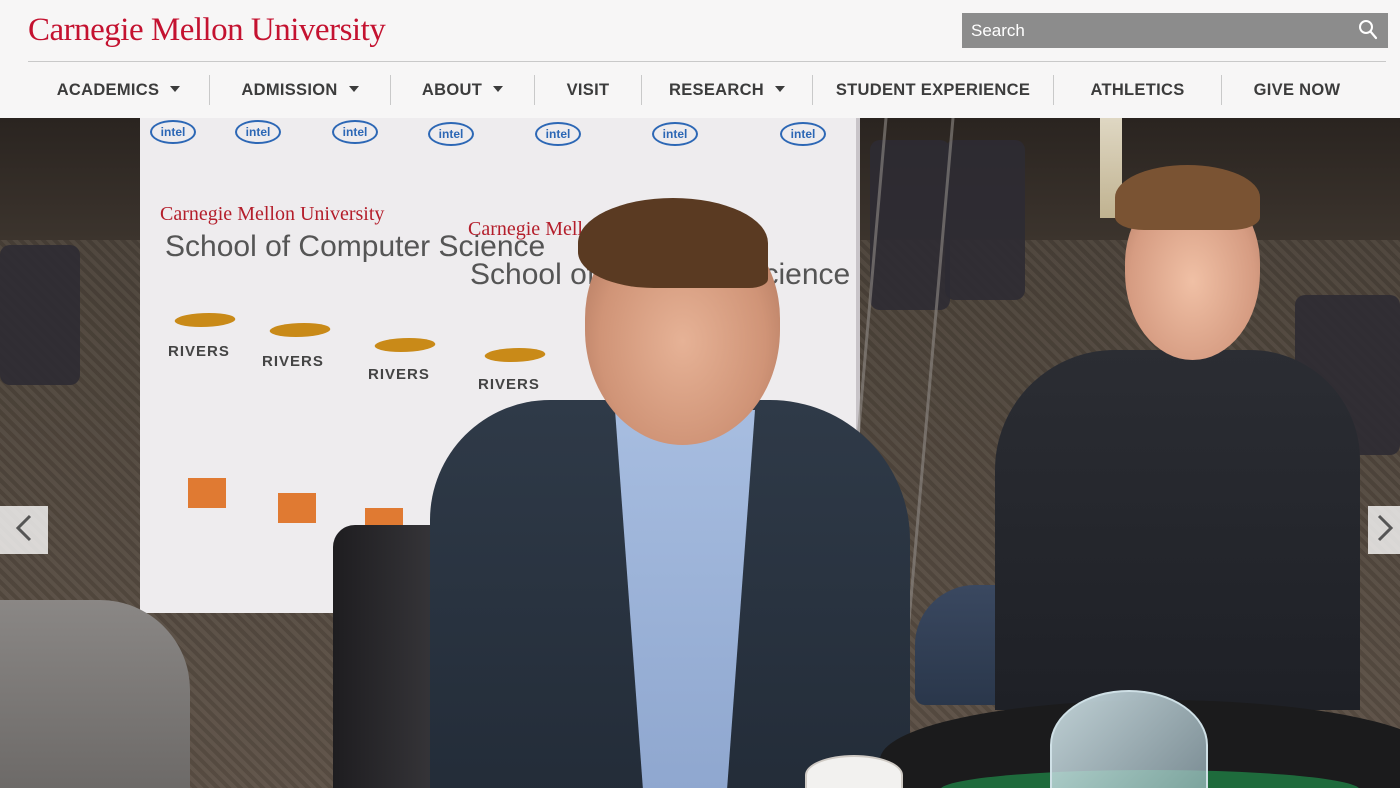 This screenshot has width=1400, height=788. I want to click on banner-cmu-text: Carnegie Mellon University, so click(272, 214).